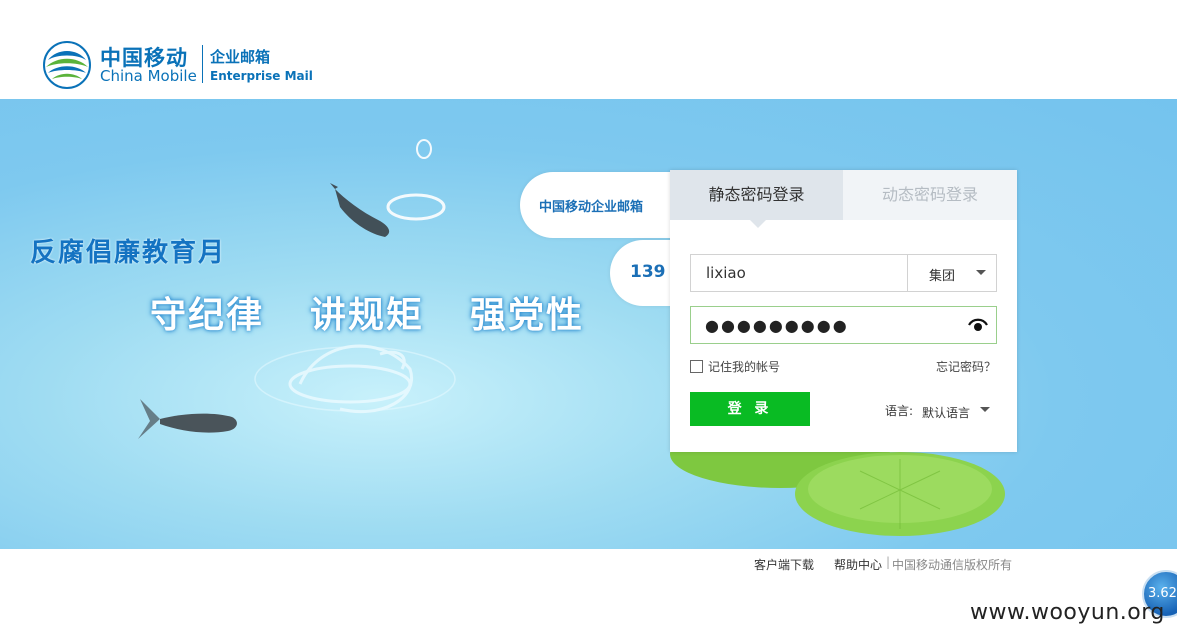 This screenshot has width=1177, height=642. I want to click on fish-bottom-graphic, so click(187, 419).